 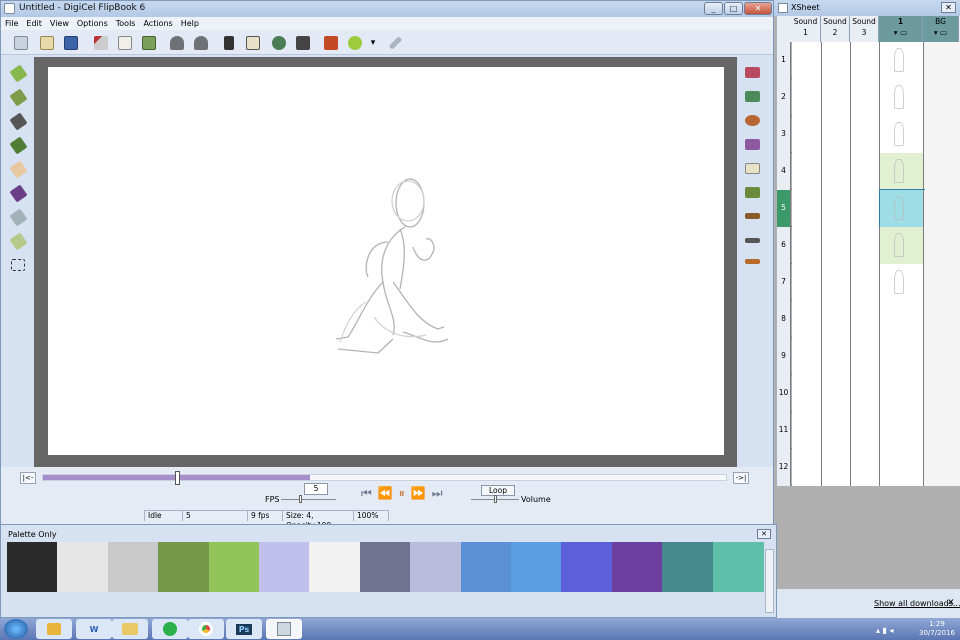 What do you see at coordinates (713, 8) in the screenshot?
I see `minimize-button: _` at bounding box center [713, 8].